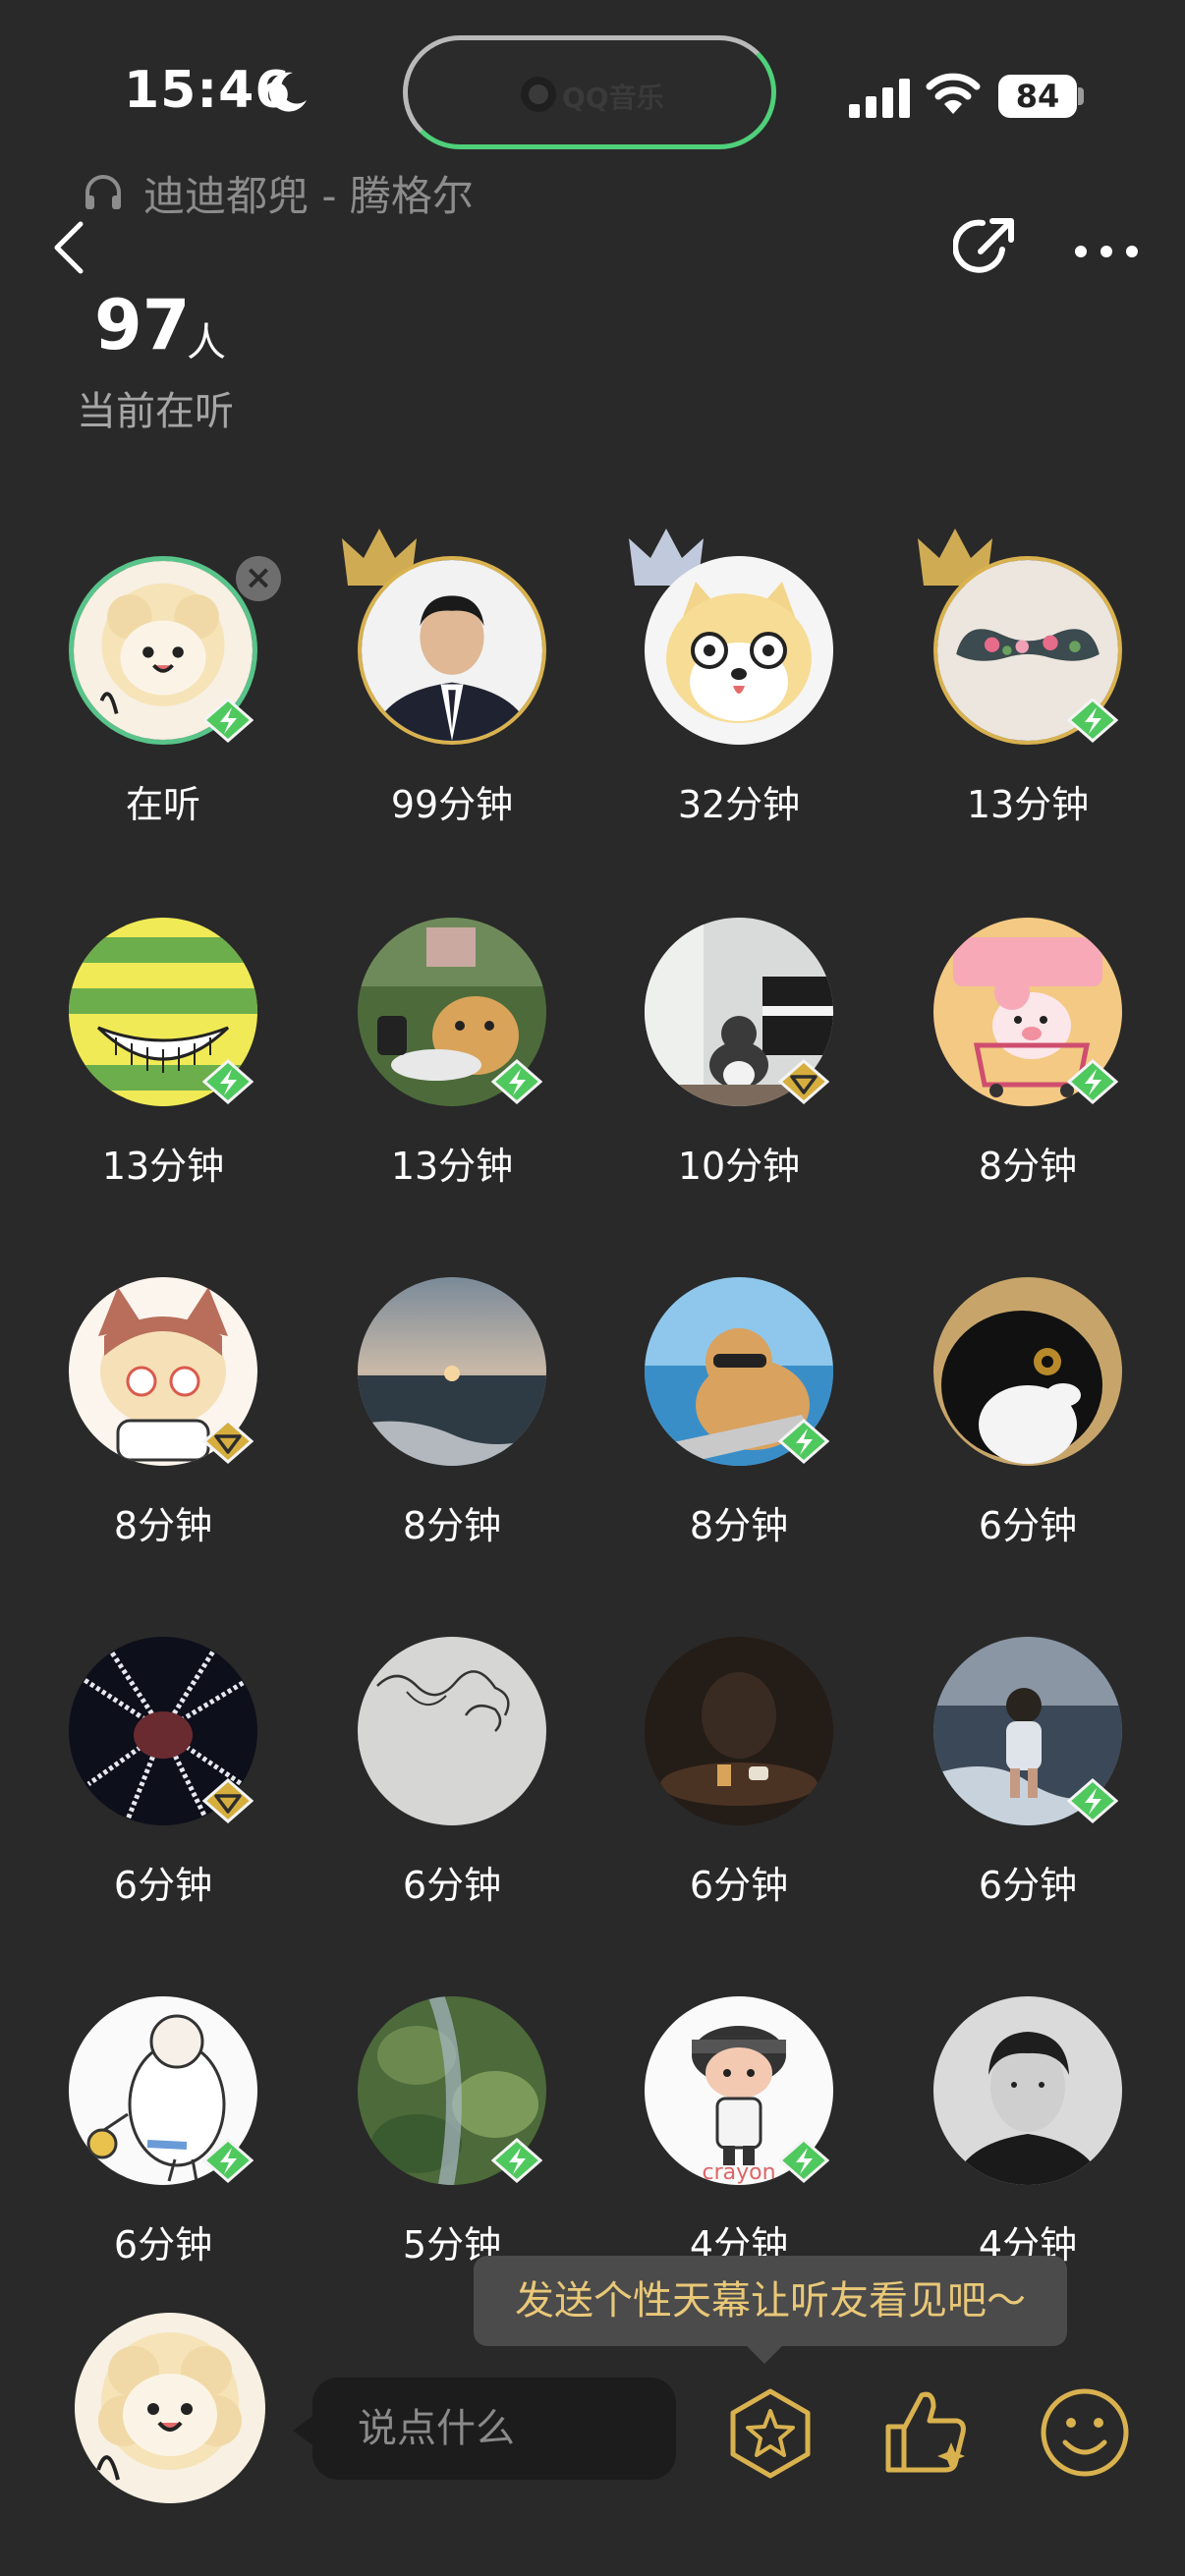 This screenshot has width=1185, height=2576. I want to click on listener-count-unit: 人, so click(207, 342).